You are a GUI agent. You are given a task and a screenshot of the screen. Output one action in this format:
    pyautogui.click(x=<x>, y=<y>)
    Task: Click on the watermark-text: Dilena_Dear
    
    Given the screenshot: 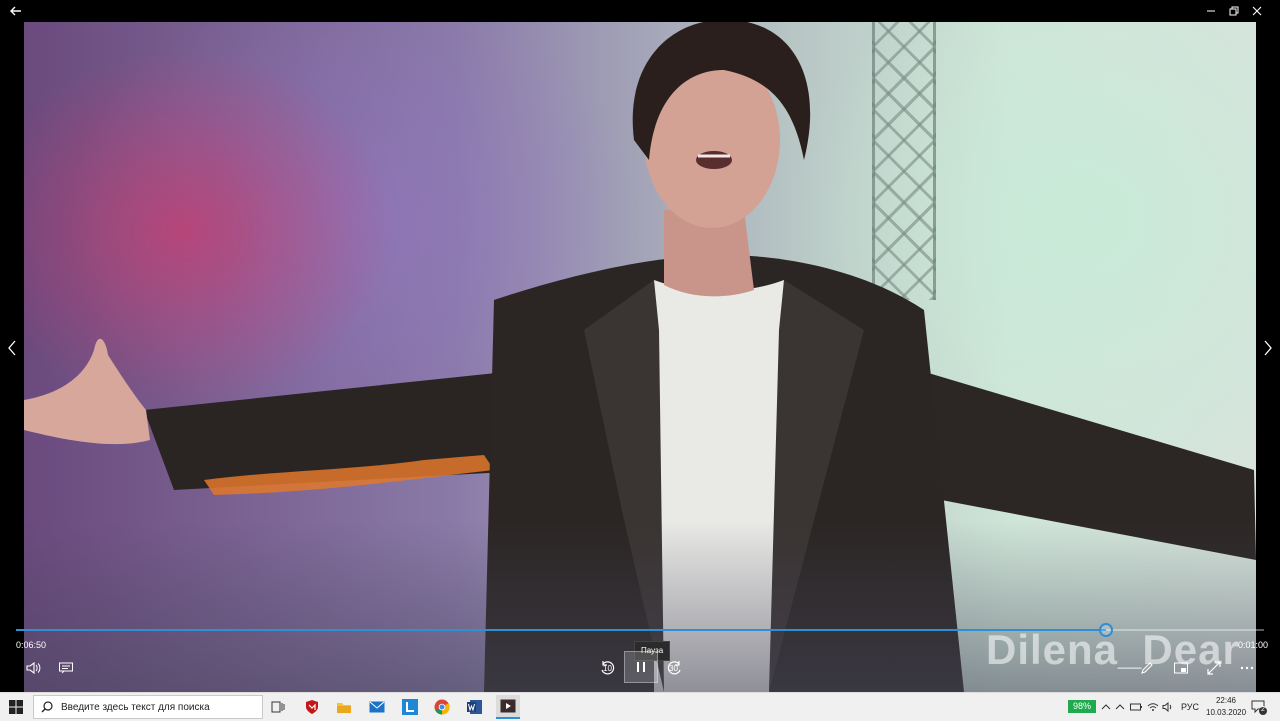 What is the action you would take?
    pyautogui.click(x=1113, y=649)
    